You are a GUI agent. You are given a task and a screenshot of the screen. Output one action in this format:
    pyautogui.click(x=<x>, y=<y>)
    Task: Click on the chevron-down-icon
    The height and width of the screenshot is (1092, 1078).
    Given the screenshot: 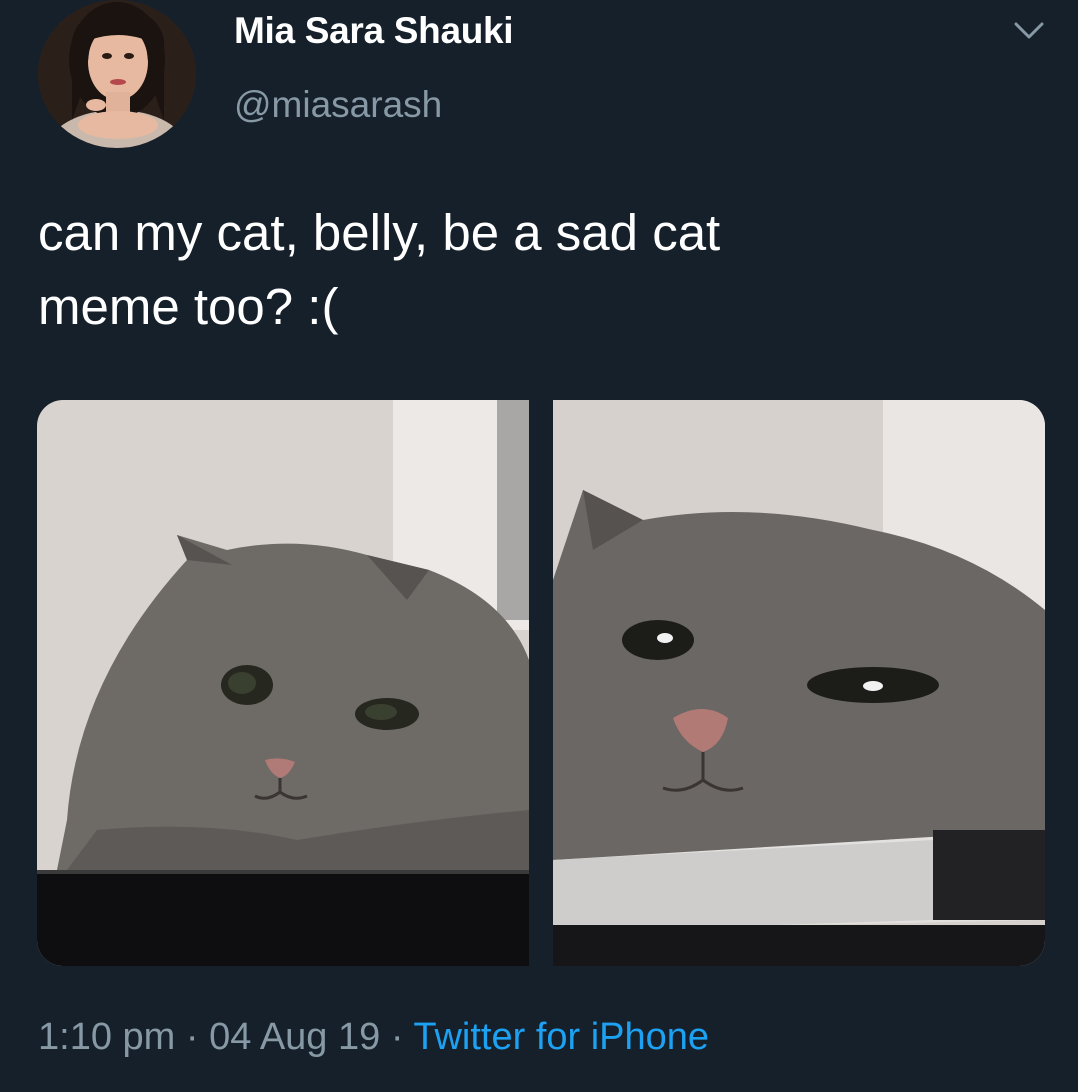 What is the action you would take?
    pyautogui.click(x=1029, y=31)
    